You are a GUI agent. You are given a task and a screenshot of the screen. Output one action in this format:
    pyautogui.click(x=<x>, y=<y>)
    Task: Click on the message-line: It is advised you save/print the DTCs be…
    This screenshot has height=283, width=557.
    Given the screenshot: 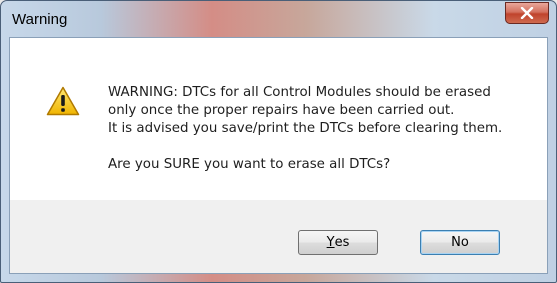 What is the action you would take?
    pyautogui.click(x=305, y=128)
    